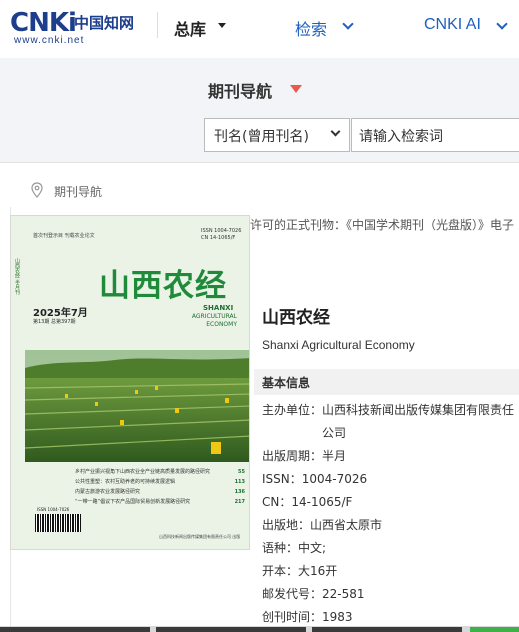 The image size is (519, 632). What do you see at coordinates (277, 135) in the screenshot?
I see `search-field-select: 刊名(曾用刊名)` at bounding box center [277, 135].